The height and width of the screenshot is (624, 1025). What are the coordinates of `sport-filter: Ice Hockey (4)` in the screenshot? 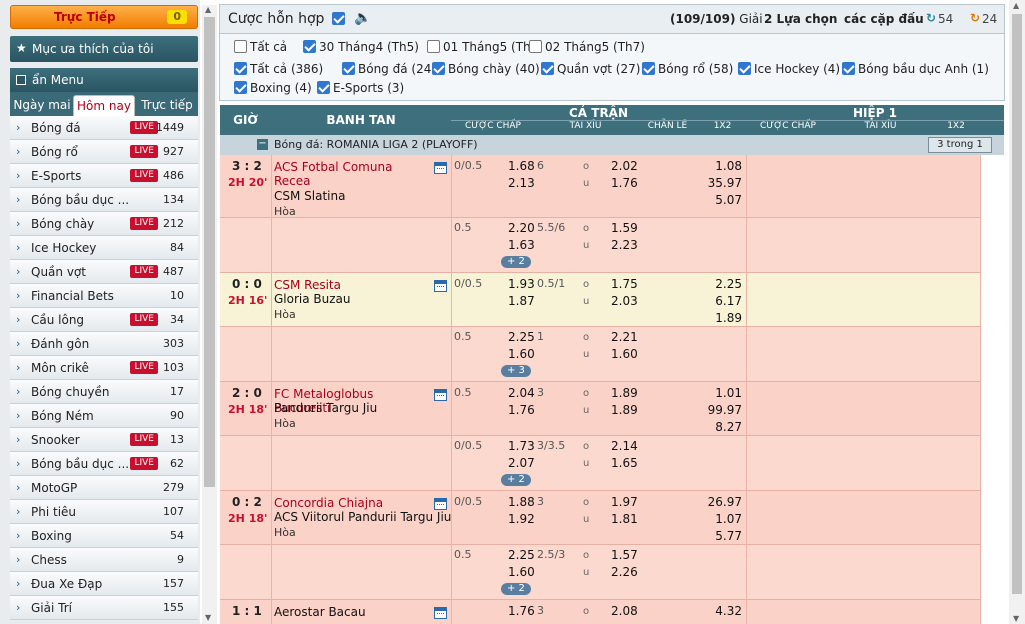 It's located at (789, 69).